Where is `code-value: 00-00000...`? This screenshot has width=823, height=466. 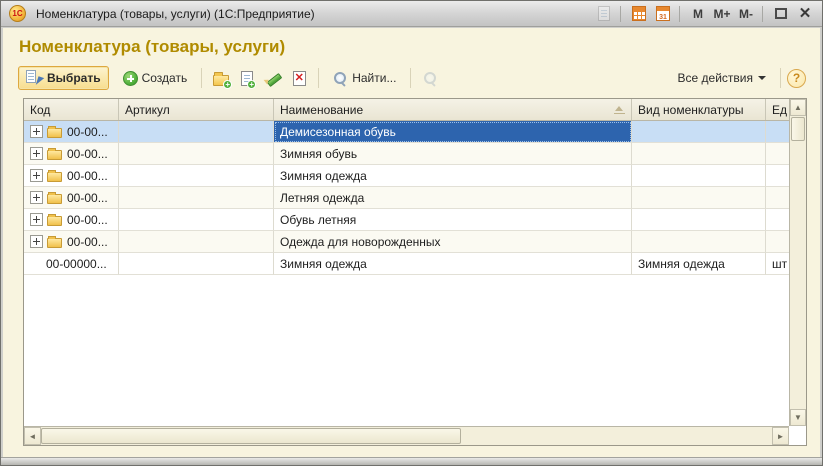
code-value: 00-00000... is located at coordinates (76, 263).